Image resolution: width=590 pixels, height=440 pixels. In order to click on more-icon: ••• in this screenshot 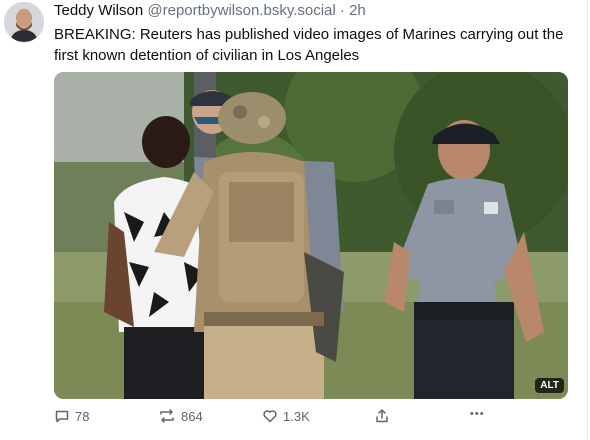, I will do `click(477, 414)`.